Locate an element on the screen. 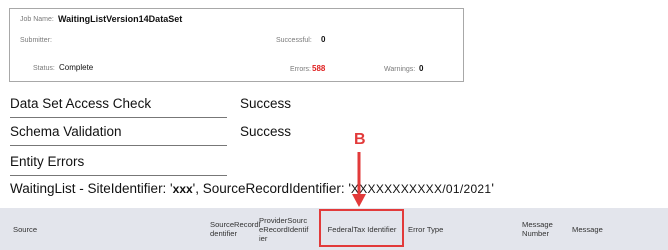 The width and height of the screenshot is (668, 250). column-header-message-number: Message Number is located at coordinates (538, 229).